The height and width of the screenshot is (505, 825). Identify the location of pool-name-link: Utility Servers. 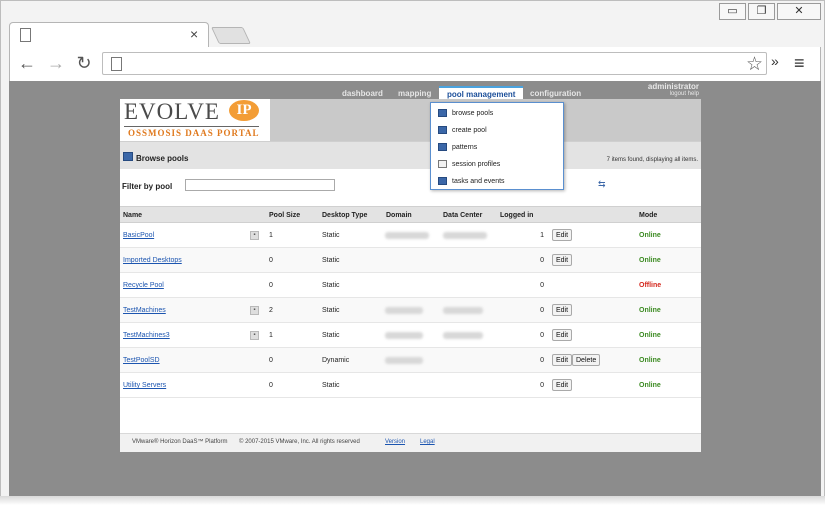
(144, 385).